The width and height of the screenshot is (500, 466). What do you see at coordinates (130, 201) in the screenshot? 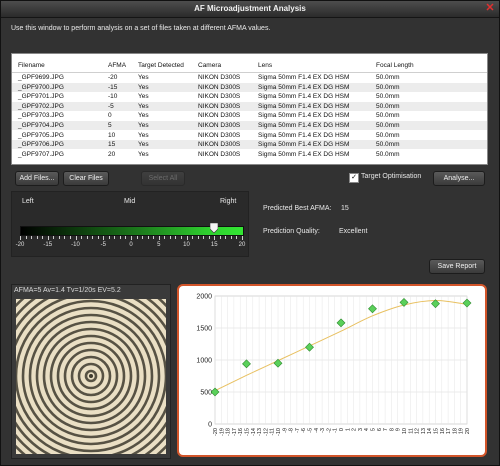
I see `slider-mid-label: Mid` at bounding box center [130, 201].